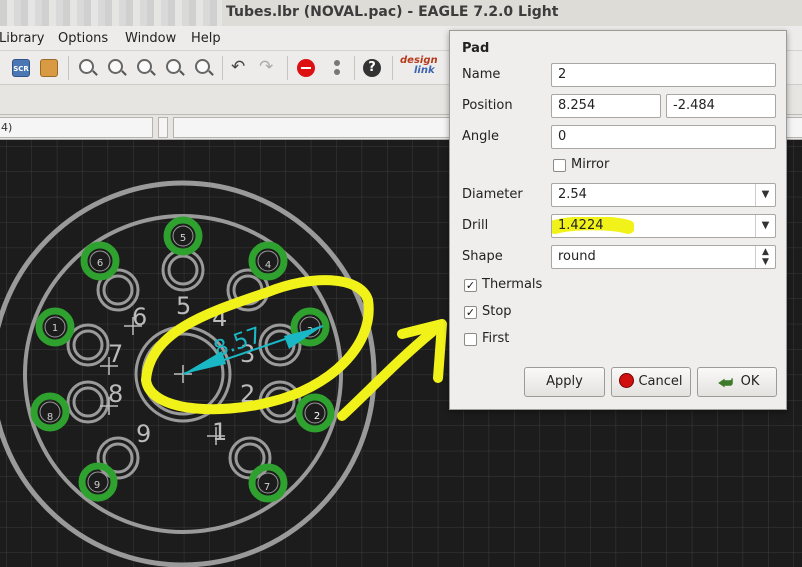 The width and height of the screenshot is (802, 567). I want to click on pin-label-9: 9, so click(143, 434).